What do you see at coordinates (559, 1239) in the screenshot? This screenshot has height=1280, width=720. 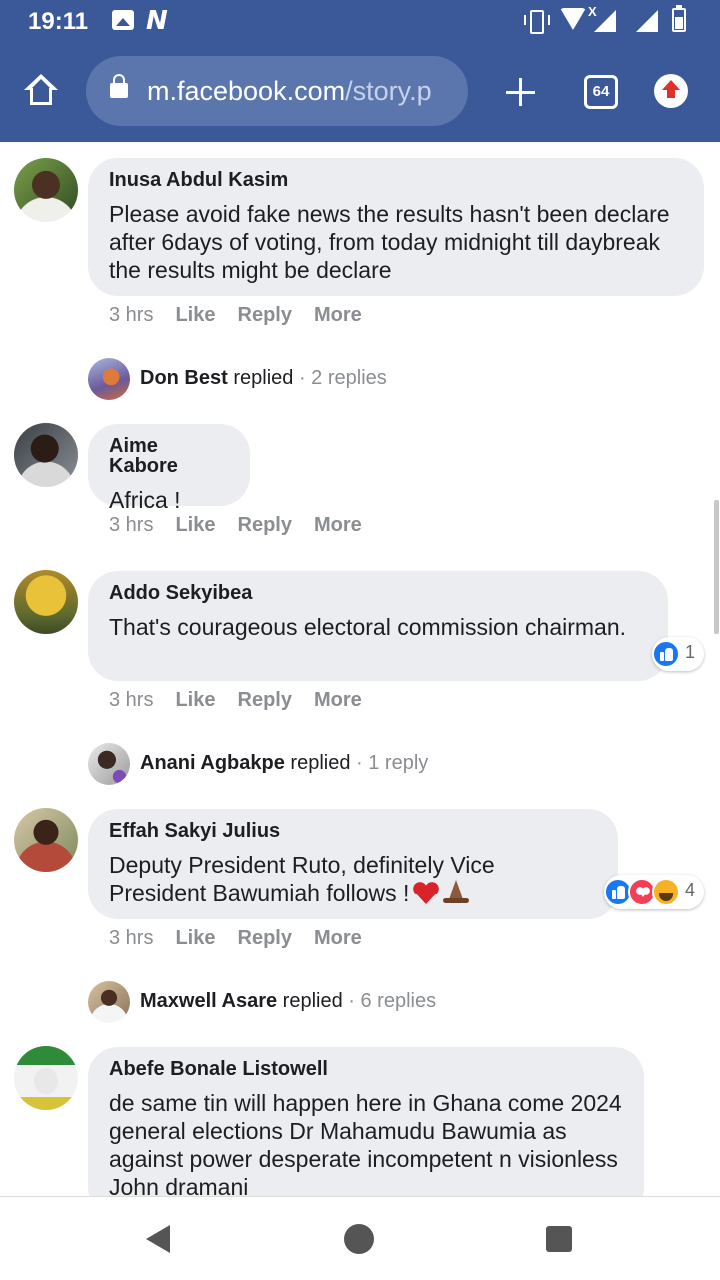 I see `recents-icon` at bounding box center [559, 1239].